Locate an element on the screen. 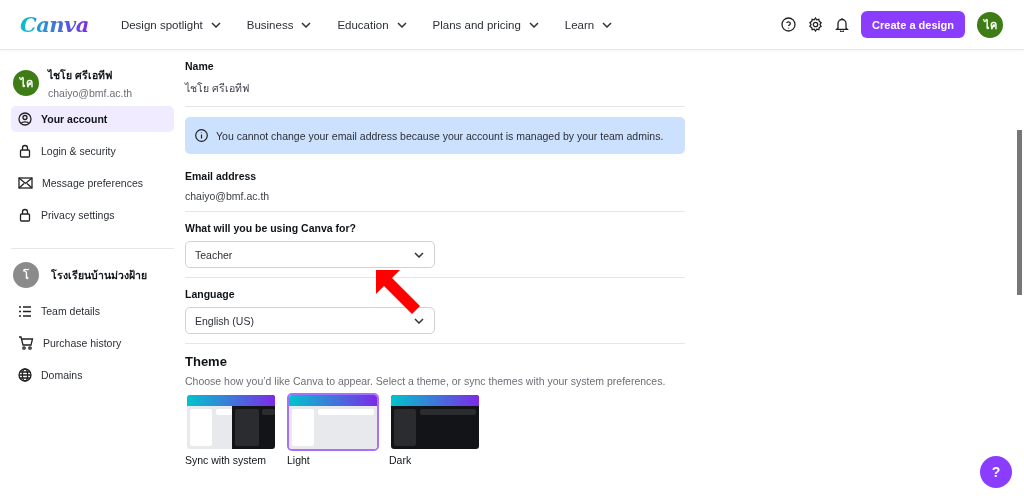 The height and width of the screenshot is (499, 1024). profile-email: chaiyo@bmf.ac.th is located at coordinates (90, 93).